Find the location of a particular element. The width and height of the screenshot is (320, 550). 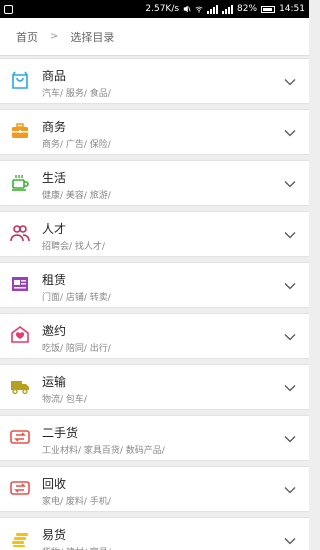

category-row: 生活健康/ 美容/ 旅游/ is located at coordinates (154, 183).